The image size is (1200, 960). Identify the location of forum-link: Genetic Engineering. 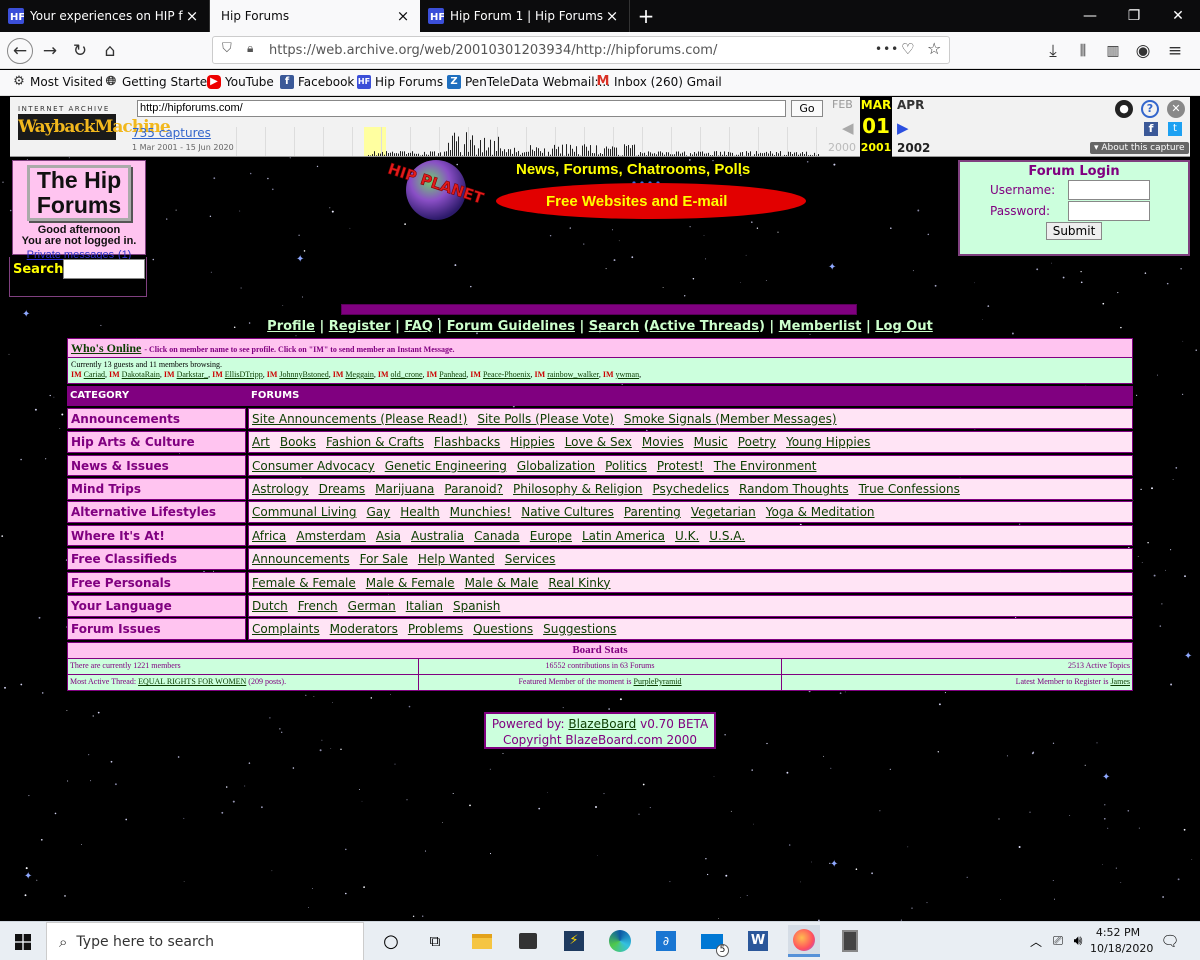
(446, 466).